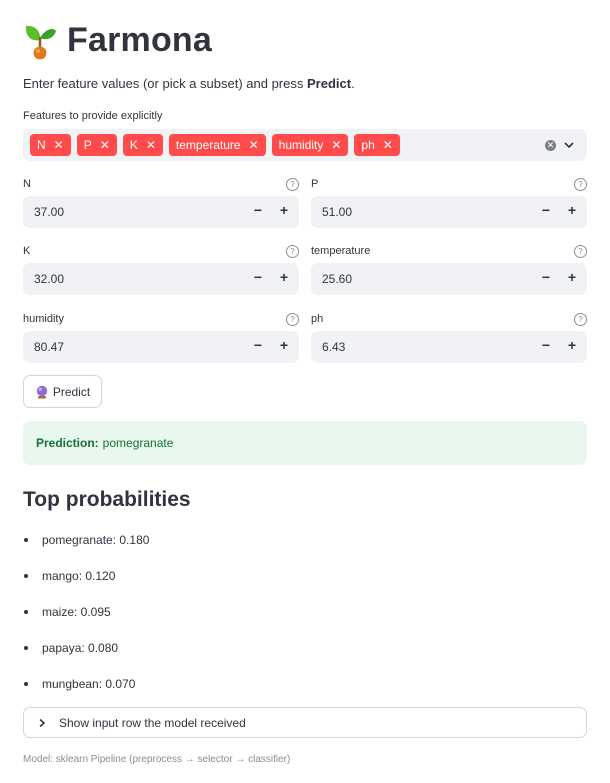 The image size is (610, 783). I want to click on field-label: ph, so click(317, 319).